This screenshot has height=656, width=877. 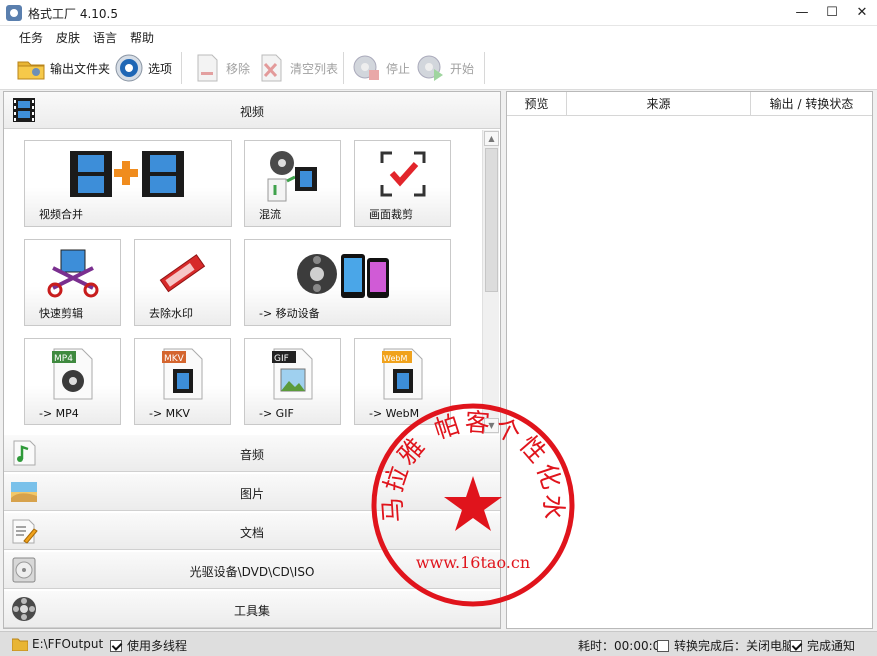 I want to click on tile-gif: GIF -> GIF, so click(x=292, y=381).